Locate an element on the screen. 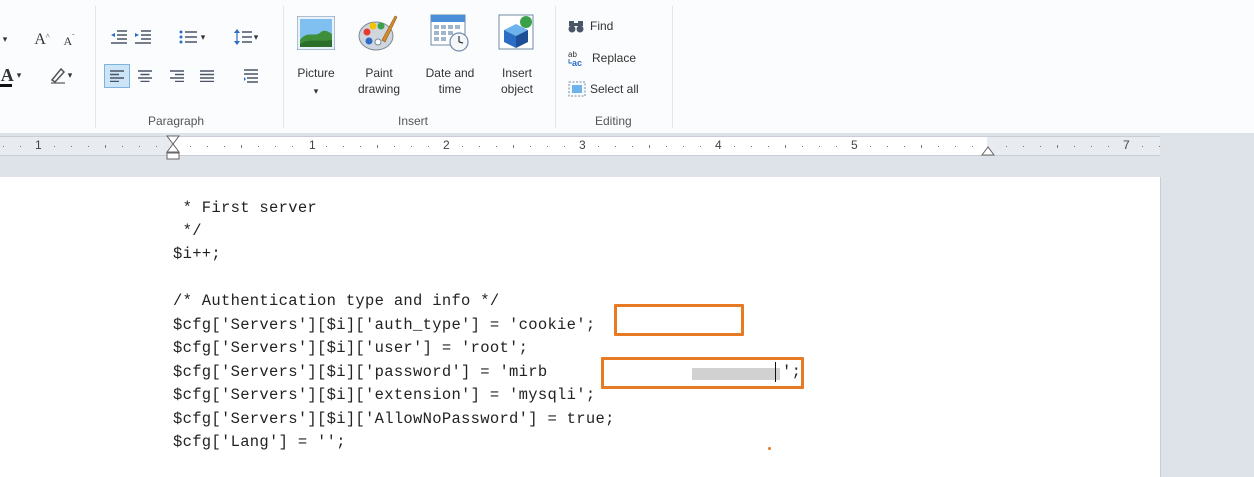 The image size is (1254, 477). date-and-time-button: Date and time is located at coordinates (450, 56).